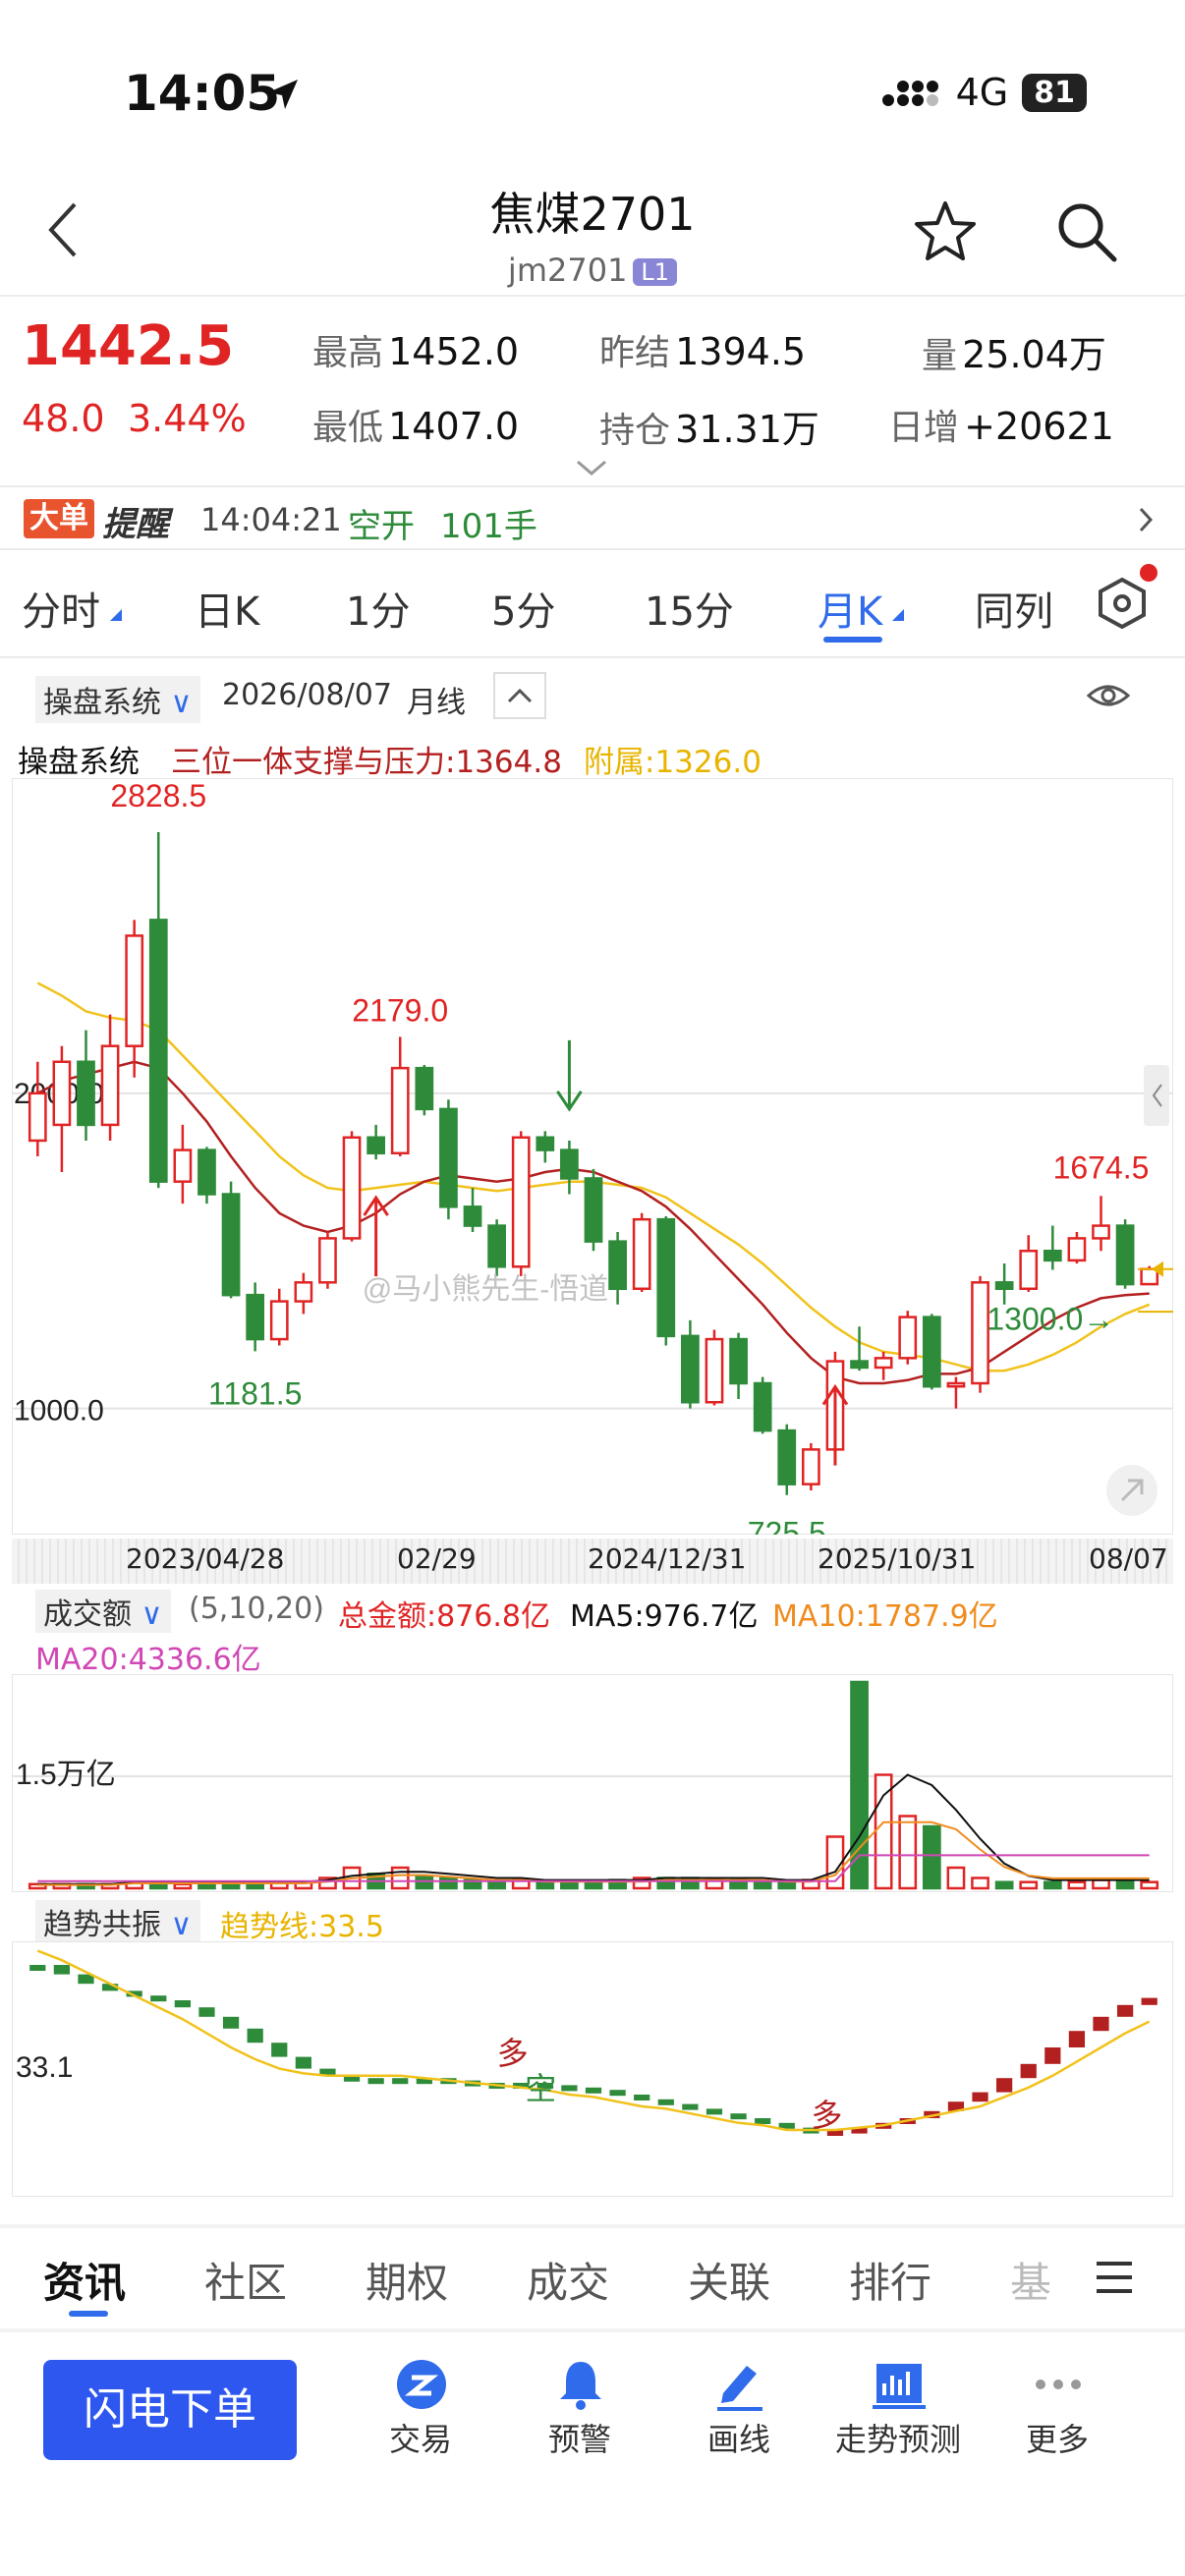  What do you see at coordinates (523, 608) in the screenshot?
I see `tab-5min: 5分` at bounding box center [523, 608].